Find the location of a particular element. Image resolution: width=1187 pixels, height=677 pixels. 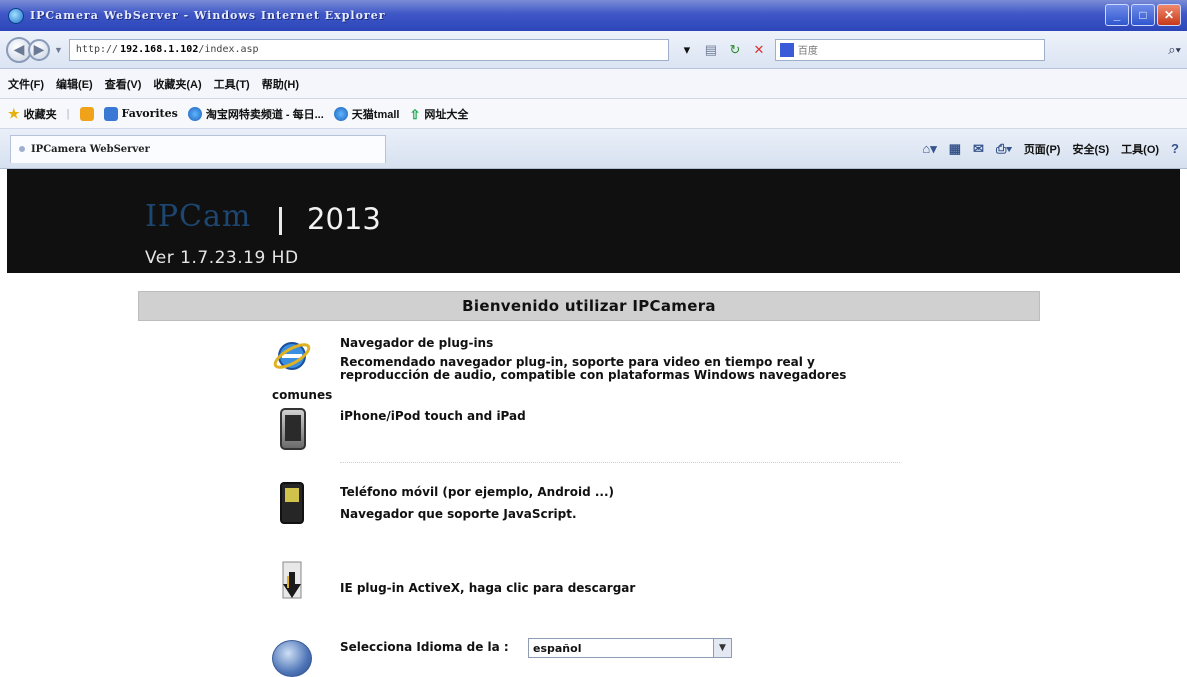

maximize-button: □ is located at coordinates (1143, 15).